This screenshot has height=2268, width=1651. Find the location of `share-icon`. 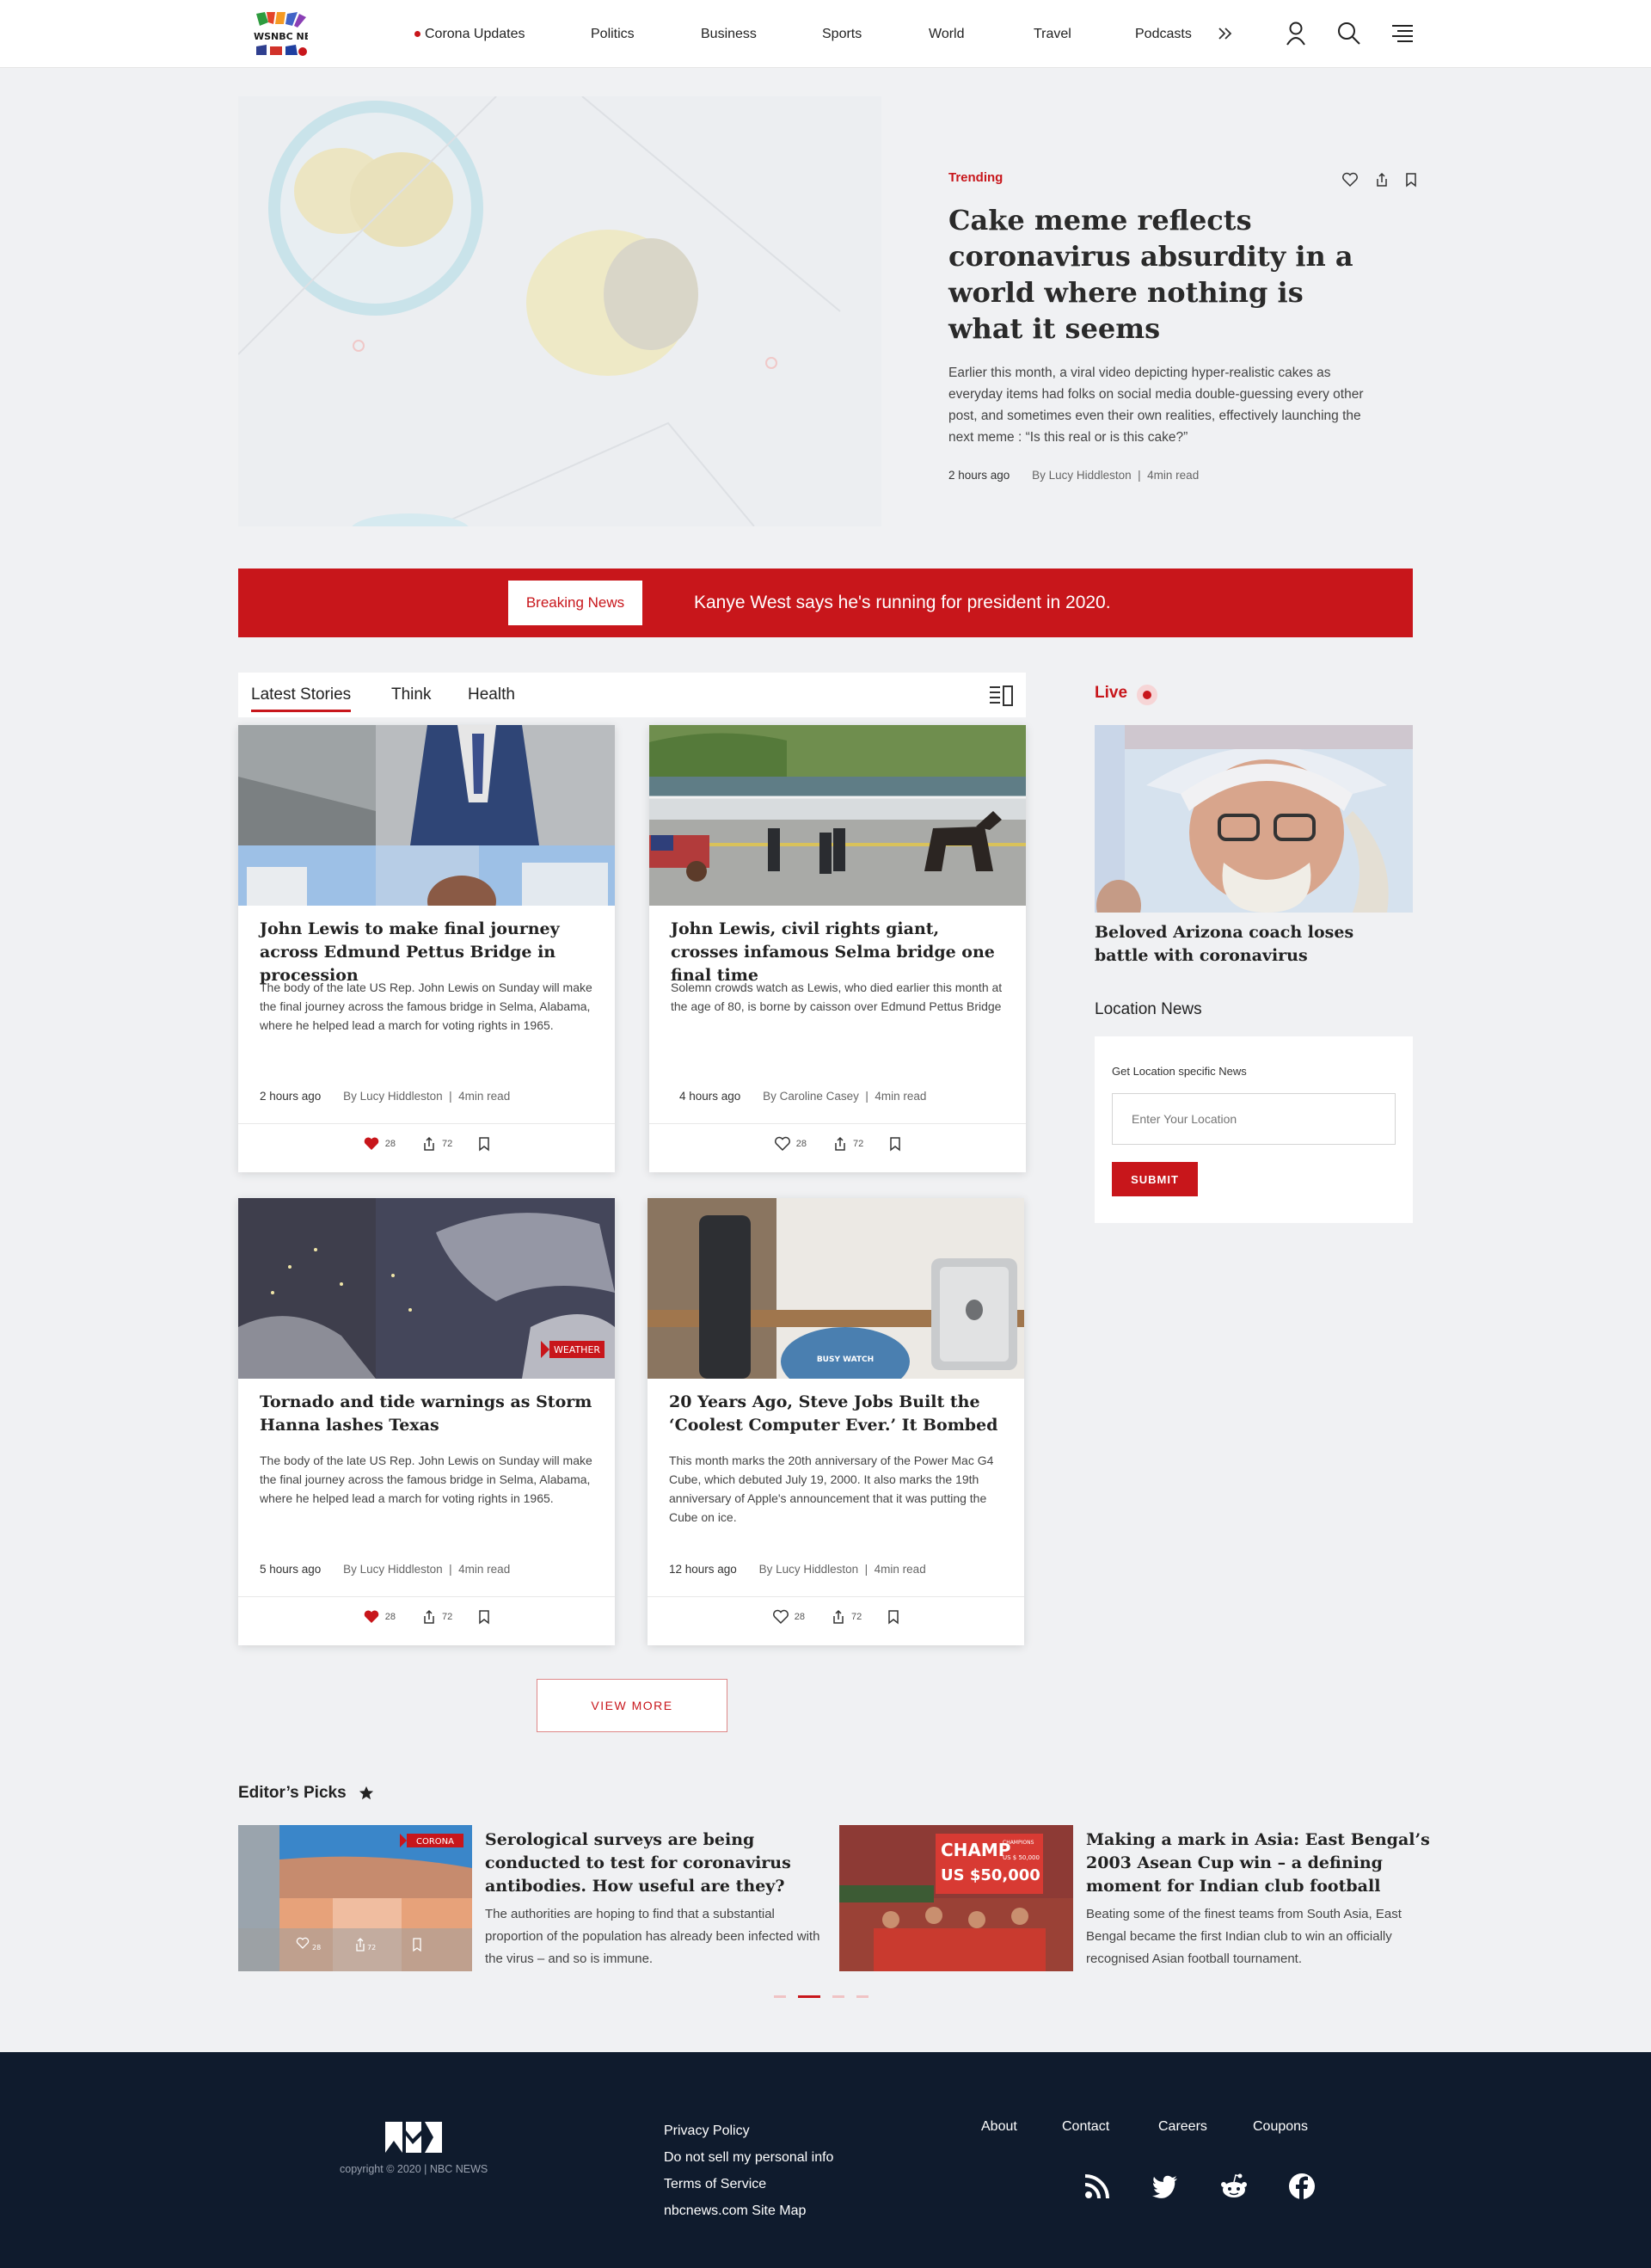

share-icon is located at coordinates (1382, 182).